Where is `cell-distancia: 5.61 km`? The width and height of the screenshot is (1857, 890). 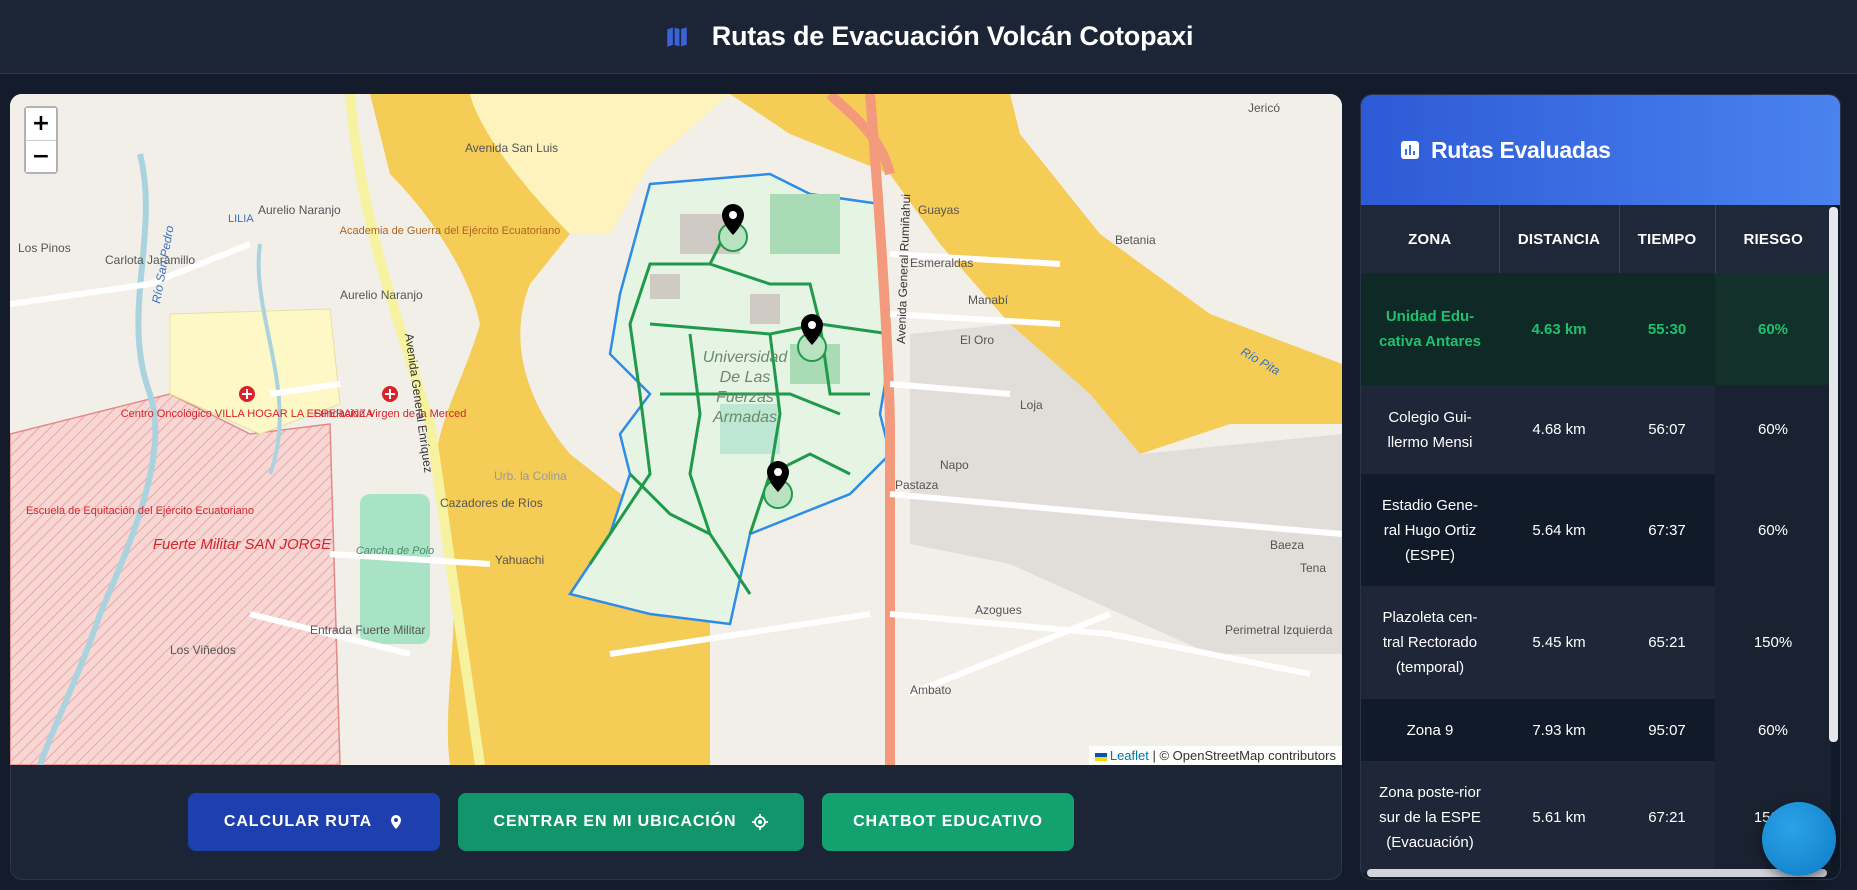
cell-distancia: 5.61 km is located at coordinates (1559, 817).